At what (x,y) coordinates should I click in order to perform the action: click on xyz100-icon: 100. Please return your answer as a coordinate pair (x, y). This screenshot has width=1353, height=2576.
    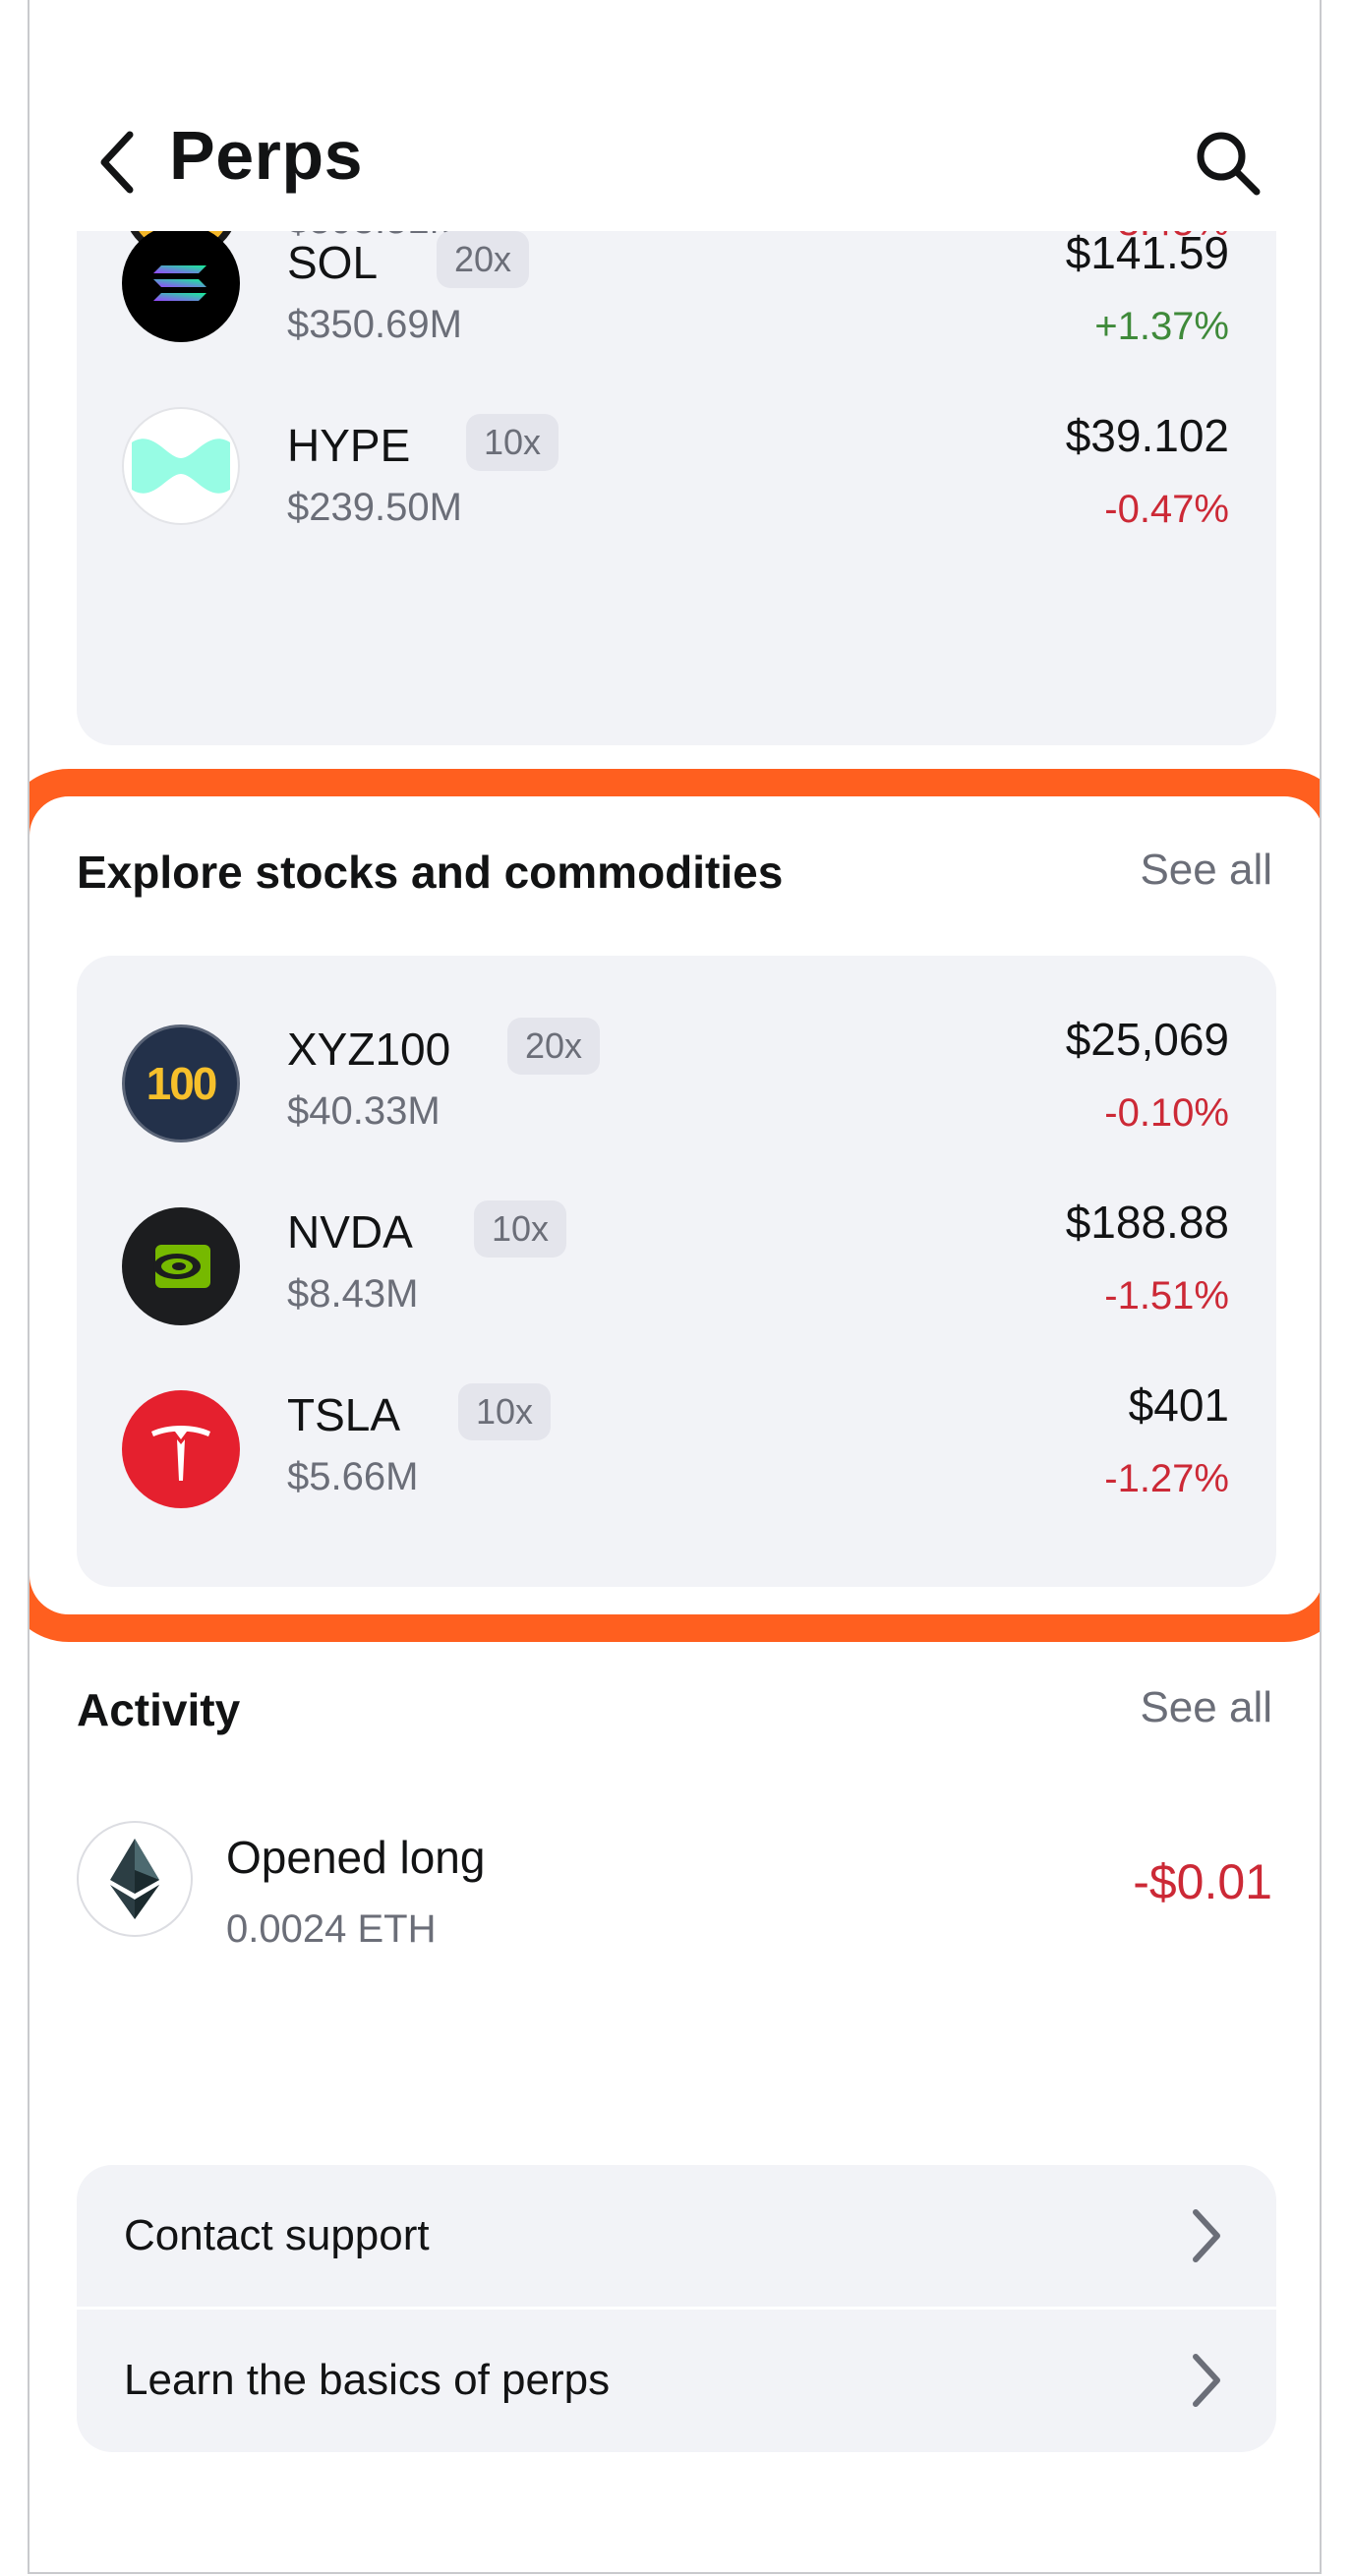
    Looking at the image, I should click on (181, 1083).